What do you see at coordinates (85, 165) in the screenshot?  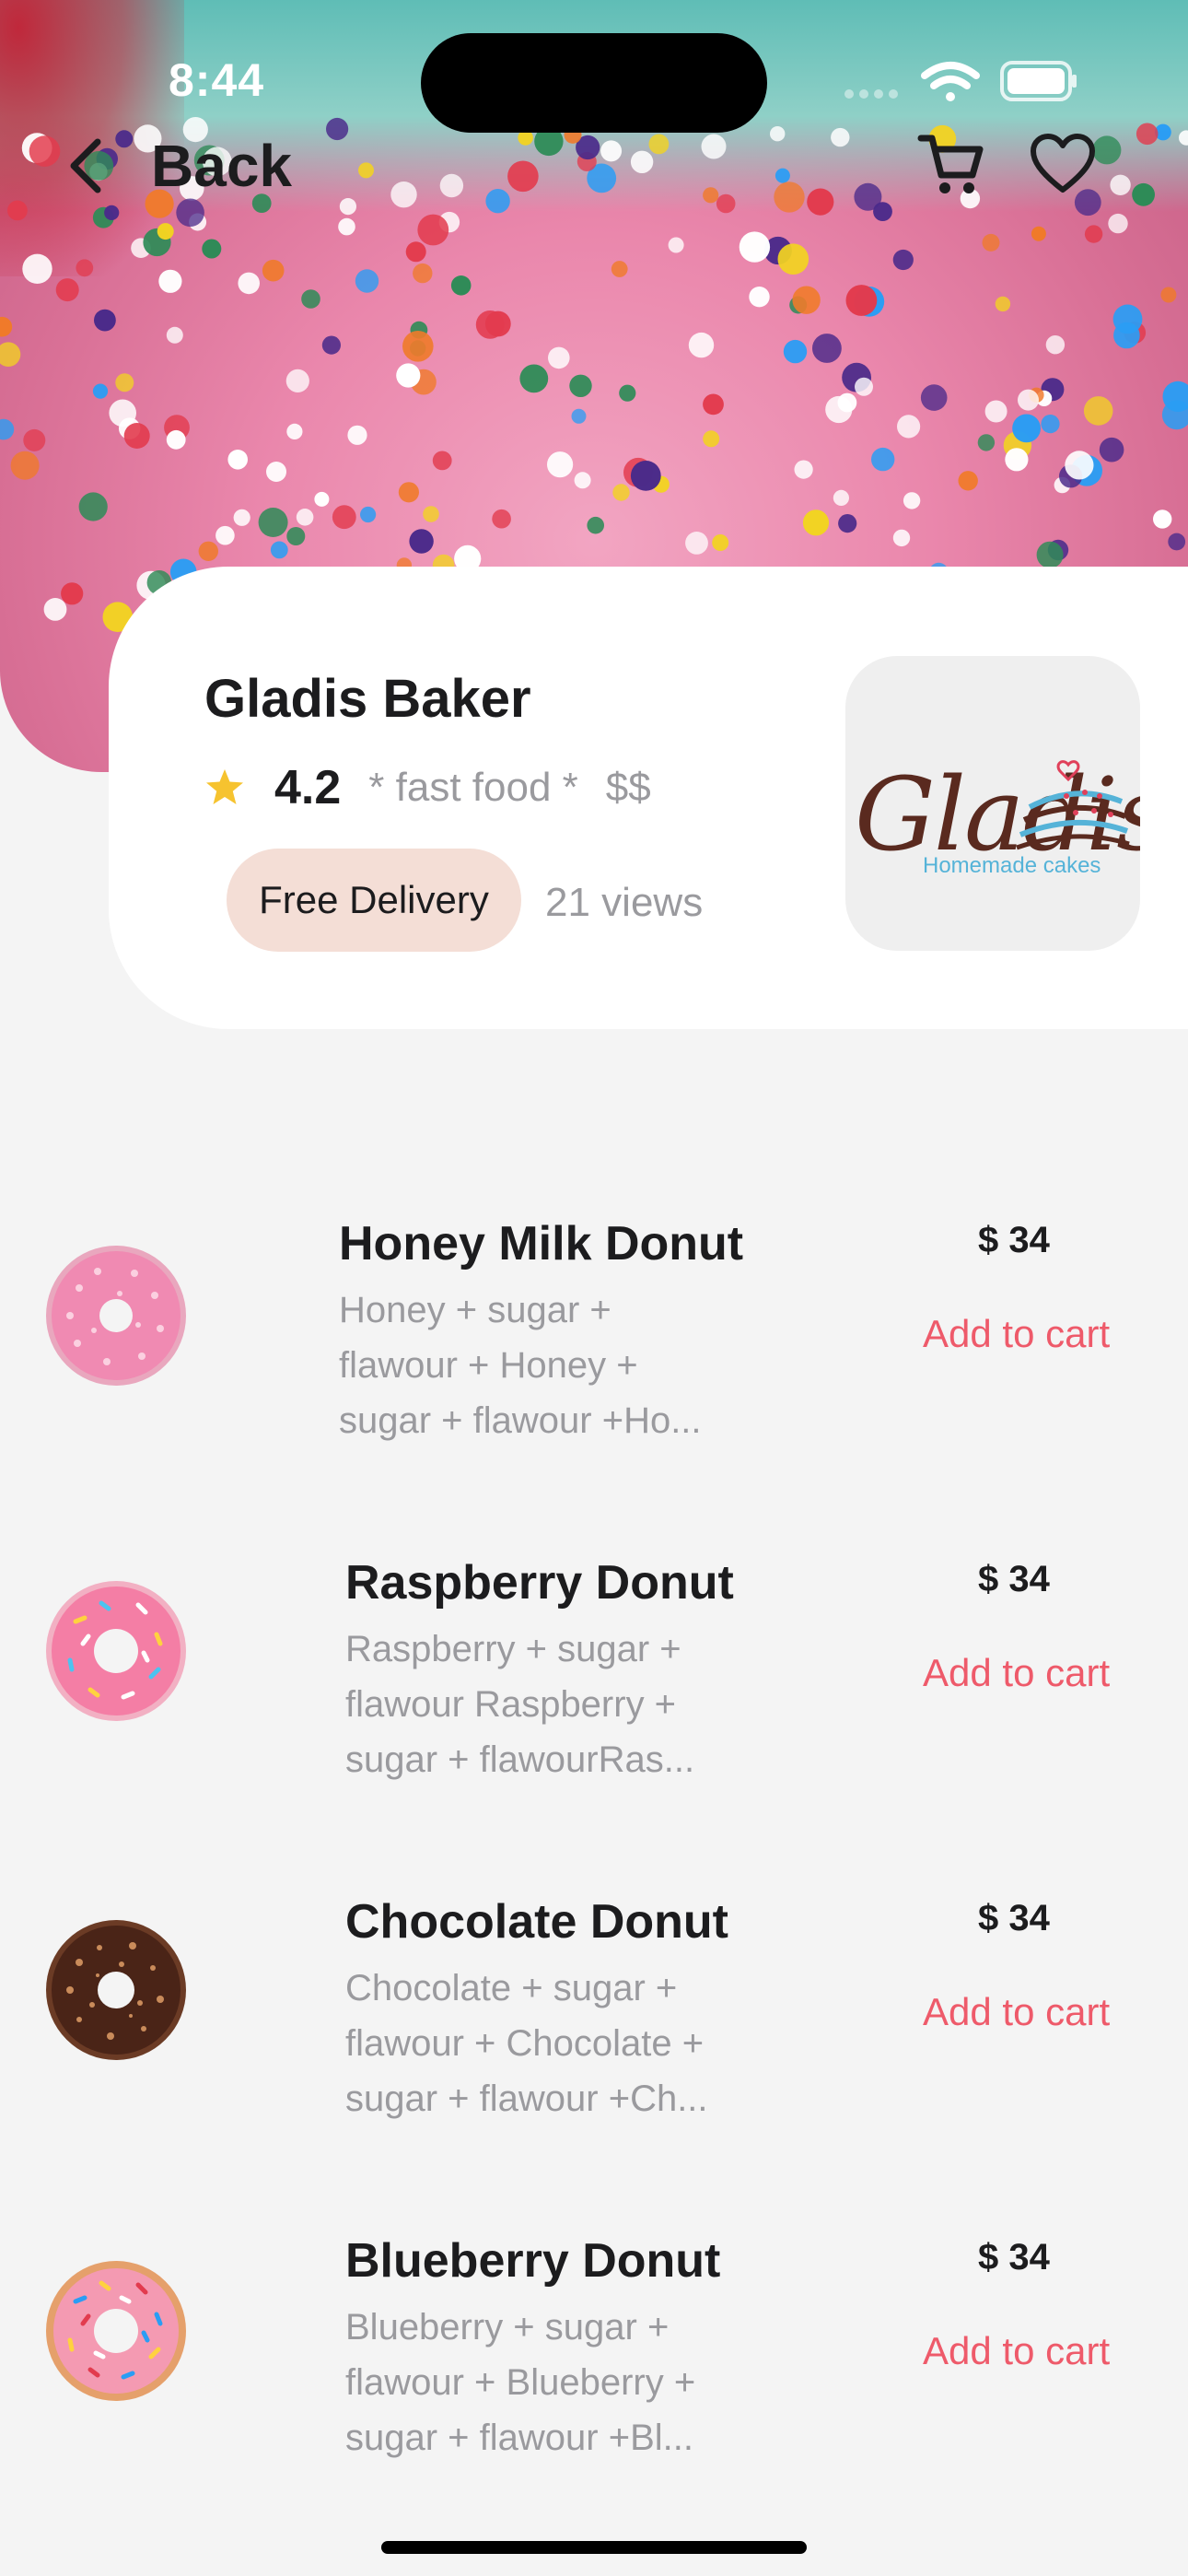 I see `chevron-left-icon` at bounding box center [85, 165].